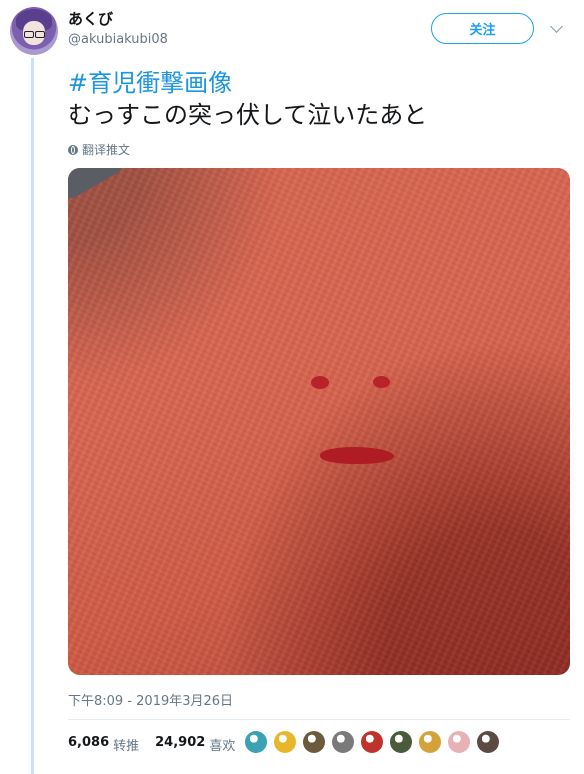 The width and height of the screenshot is (584, 774). I want to click on user-handle: @akubiakubi08, so click(118, 39).